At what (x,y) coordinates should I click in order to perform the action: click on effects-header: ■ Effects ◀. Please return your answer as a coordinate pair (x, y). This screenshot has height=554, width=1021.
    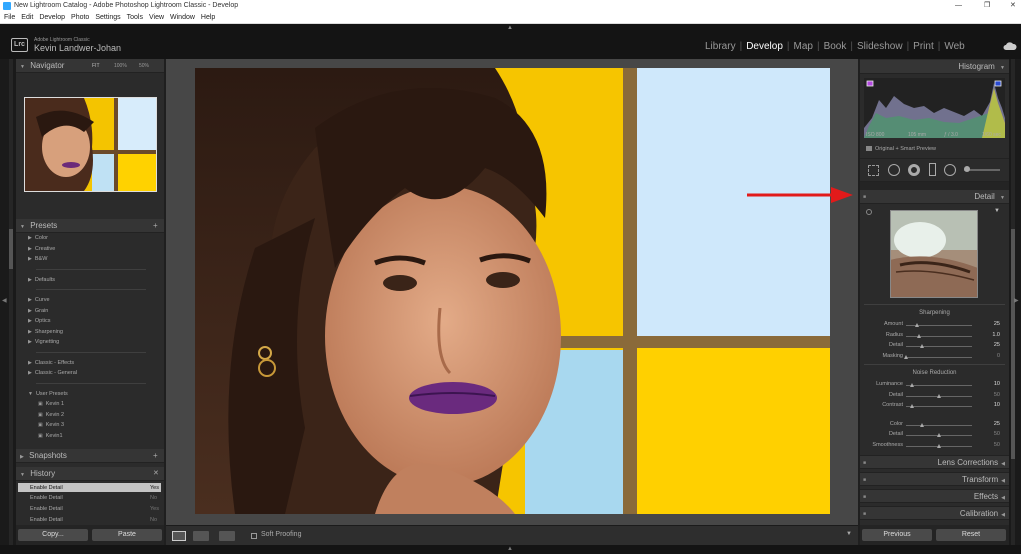
    Looking at the image, I should click on (934, 496).